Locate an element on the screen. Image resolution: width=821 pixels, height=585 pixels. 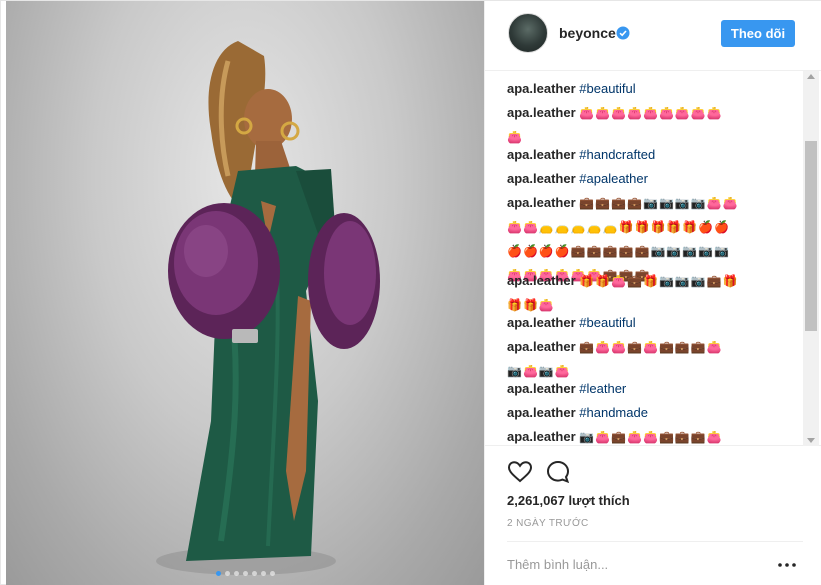
comment-icon is located at coordinates (558, 472).